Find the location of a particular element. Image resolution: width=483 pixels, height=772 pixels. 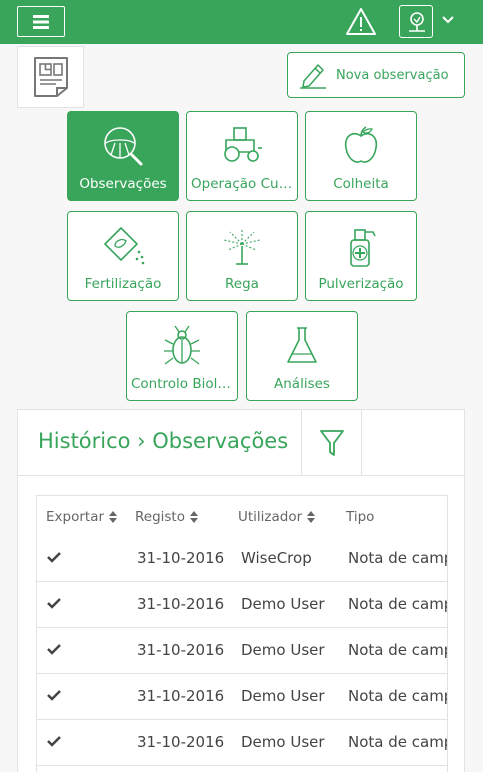

pencil-icon is located at coordinates (313, 76).